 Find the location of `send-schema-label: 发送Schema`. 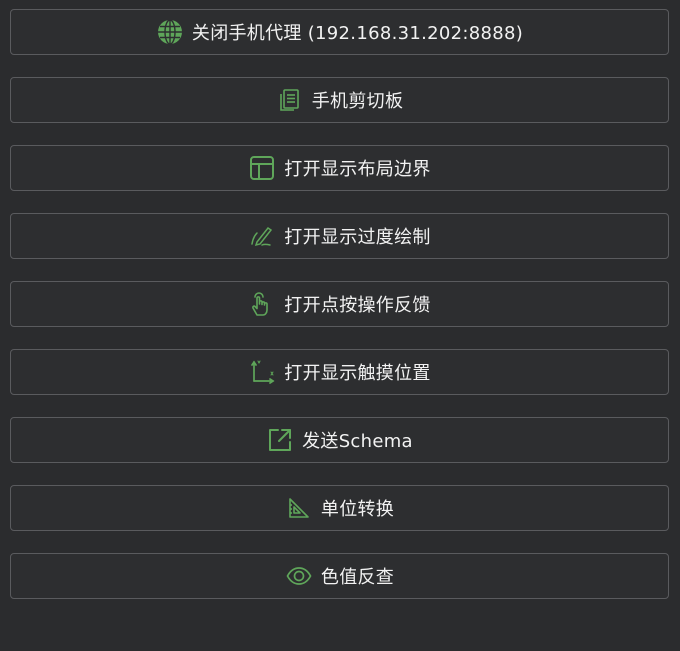

send-schema-label: 发送Schema is located at coordinates (357, 441).